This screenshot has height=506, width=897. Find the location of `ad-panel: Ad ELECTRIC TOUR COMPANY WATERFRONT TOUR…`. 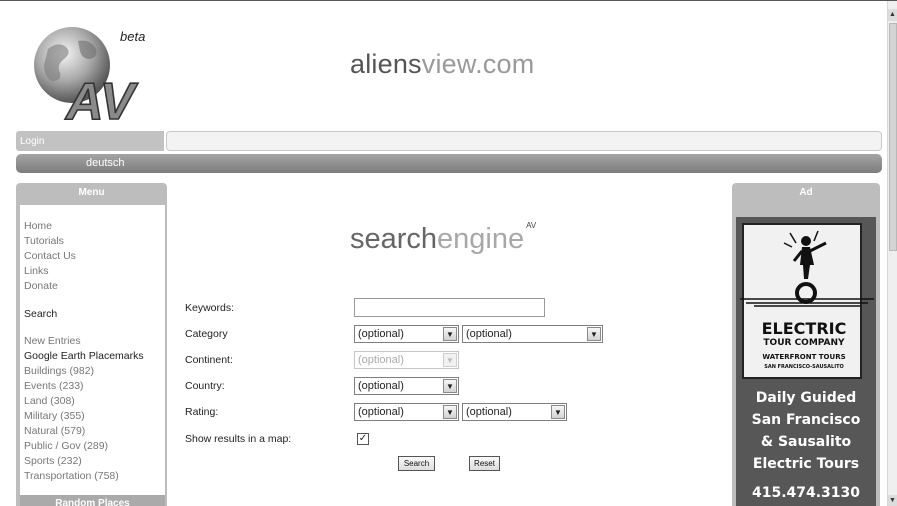

ad-panel: Ad ELECTRIC TOUR COMPANY WATERFRONT TOUR… is located at coordinates (806, 344).